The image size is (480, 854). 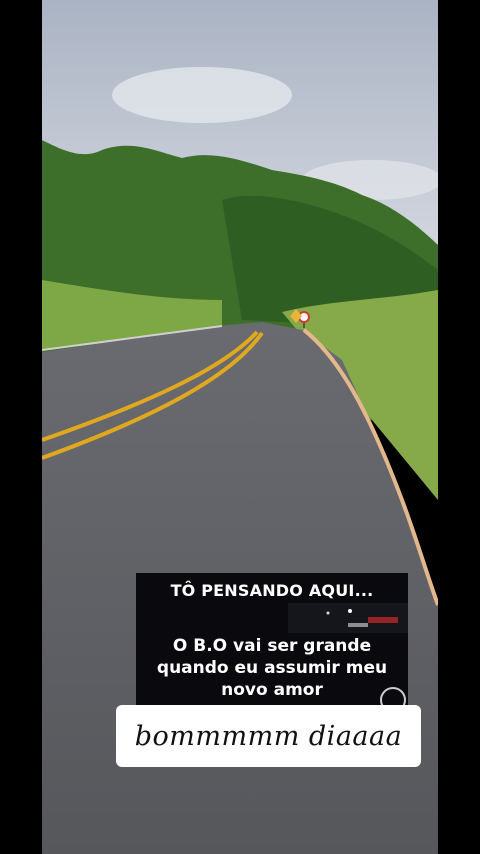 I want to click on sticker-text: bommmmm diaaaa, so click(x=268, y=736).